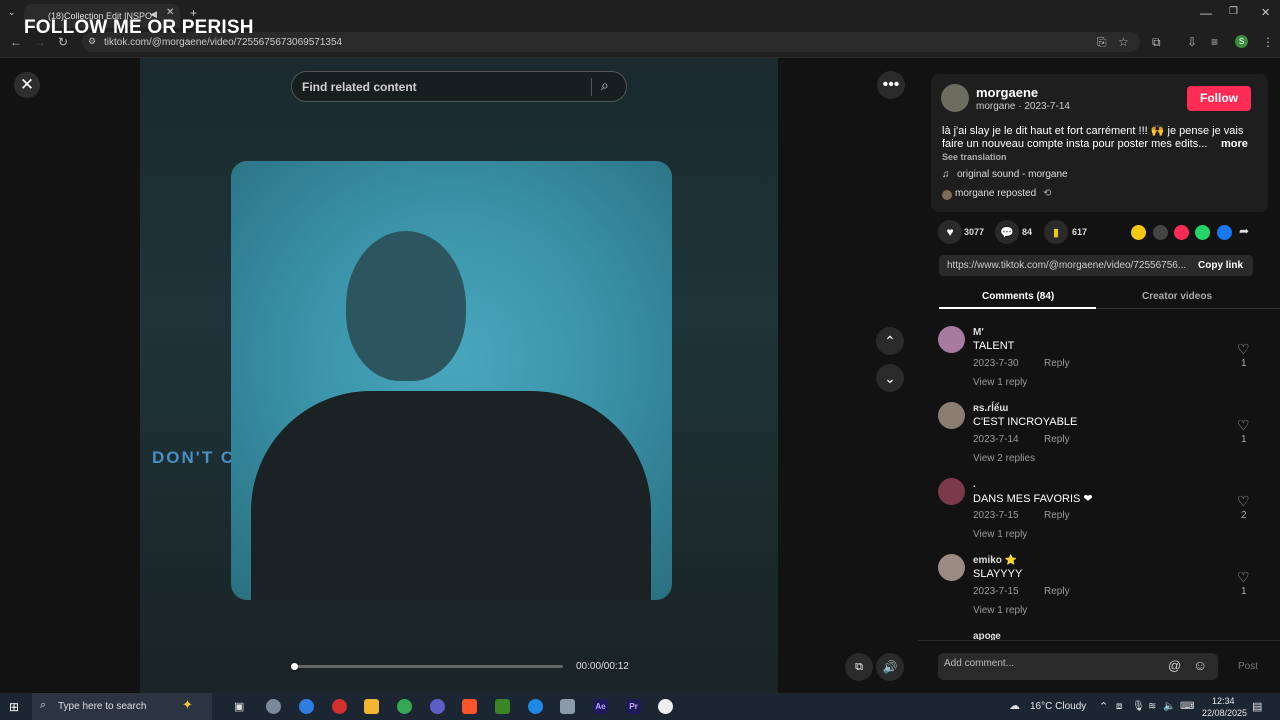  Describe the element at coordinates (891, 85) in the screenshot. I see `more-options-icon: •••` at that location.